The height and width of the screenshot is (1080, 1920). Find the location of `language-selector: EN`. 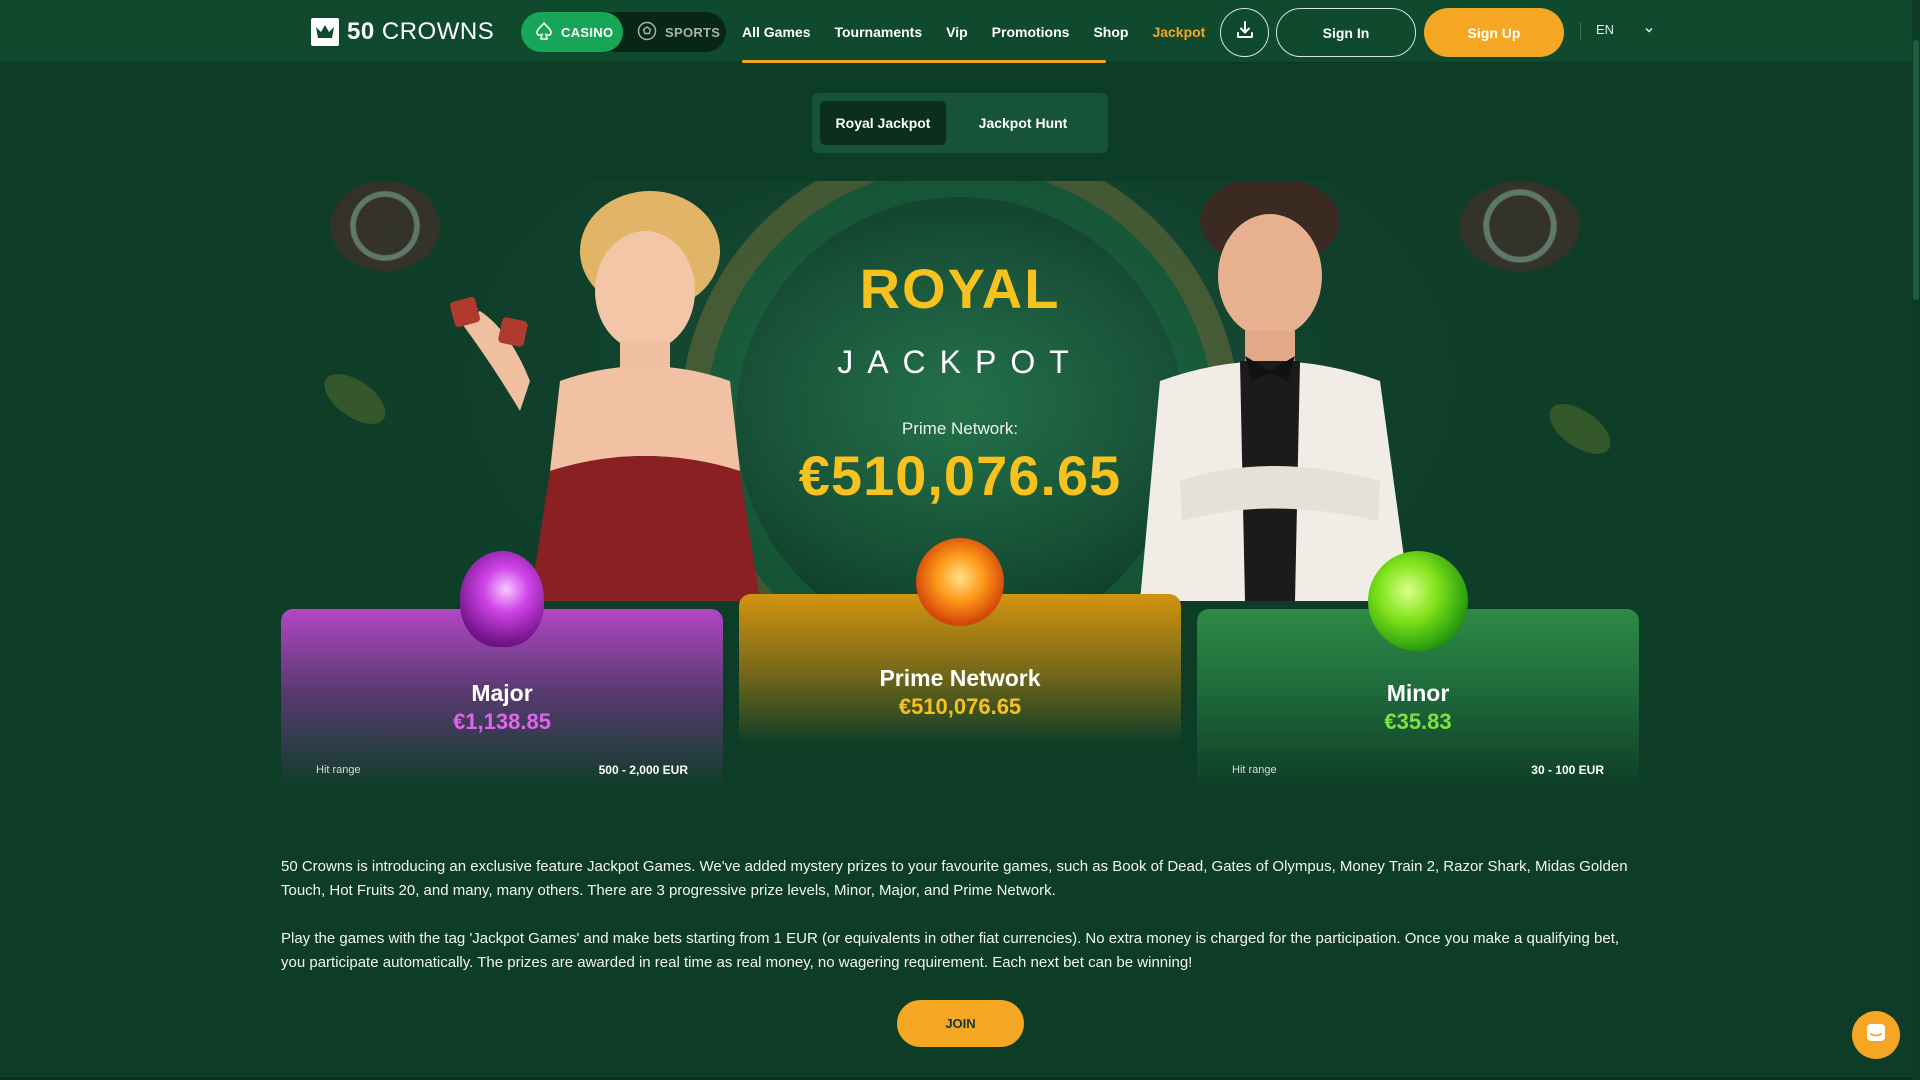

language-selector: EN is located at coordinates (1625, 29).